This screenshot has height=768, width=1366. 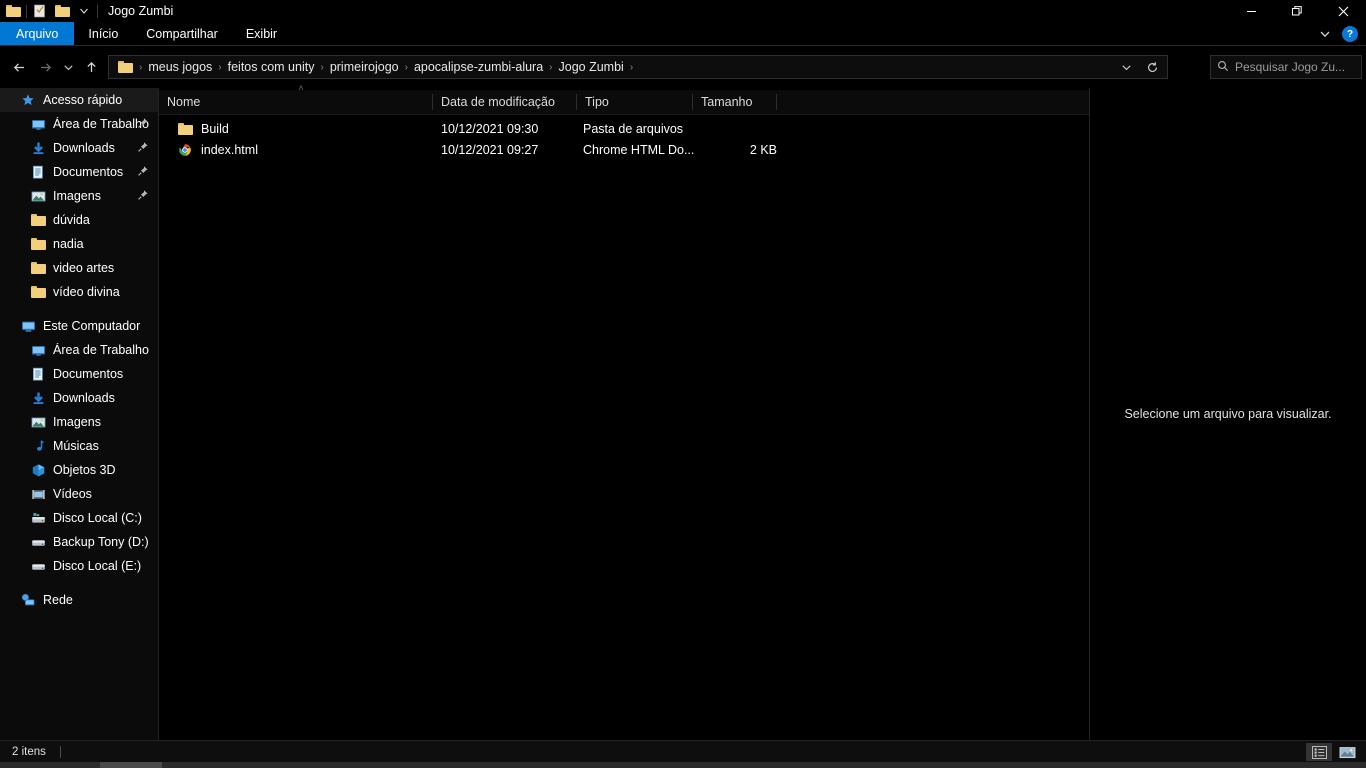 What do you see at coordinates (215, 128) in the screenshot?
I see `file-name-label: Build` at bounding box center [215, 128].